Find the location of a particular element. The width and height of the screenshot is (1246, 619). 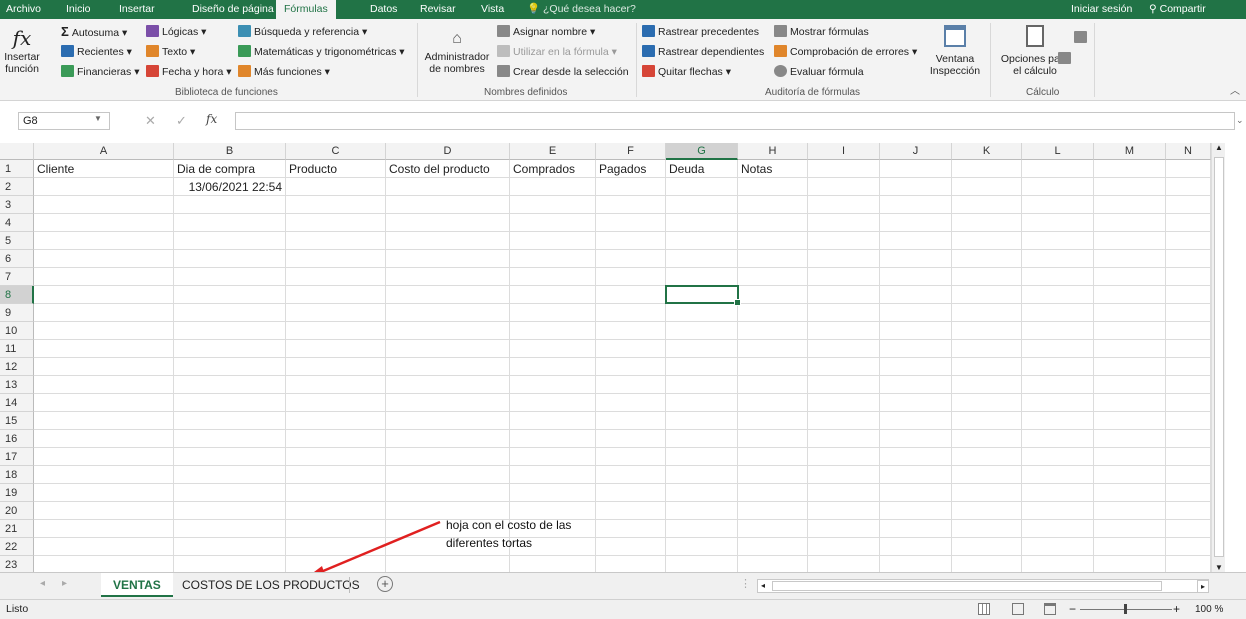

cell-j16 is located at coordinates (916, 439).